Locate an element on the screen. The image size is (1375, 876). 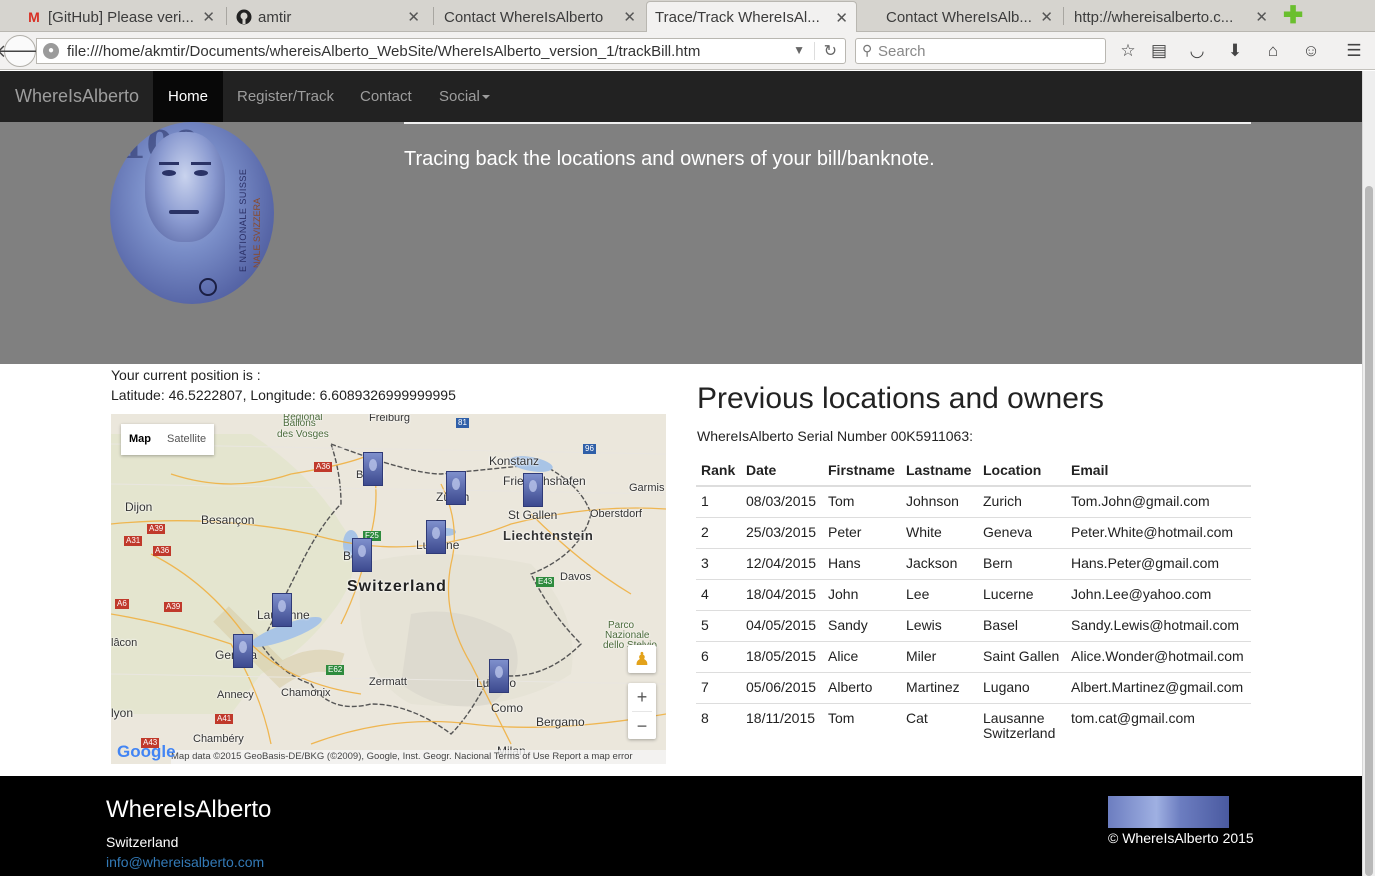
map-type-map-button: Map is located at coordinates (140, 439).